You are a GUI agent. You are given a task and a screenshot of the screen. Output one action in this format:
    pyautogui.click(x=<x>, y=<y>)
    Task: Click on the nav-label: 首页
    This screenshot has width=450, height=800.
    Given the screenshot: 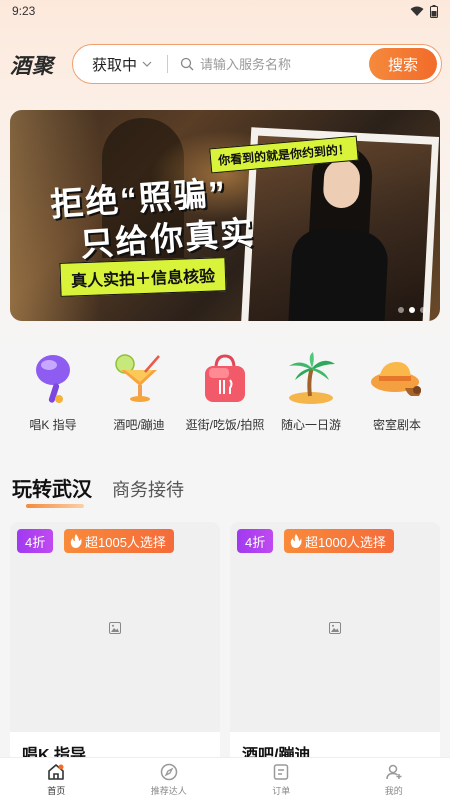 What is the action you would take?
    pyautogui.click(x=56, y=790)
    